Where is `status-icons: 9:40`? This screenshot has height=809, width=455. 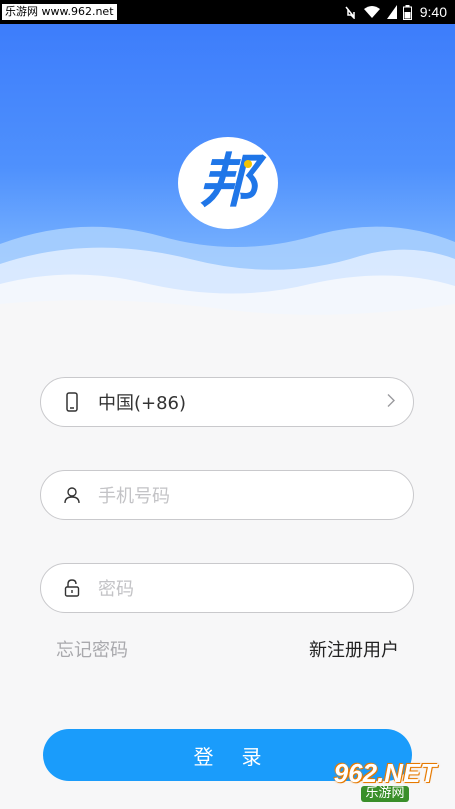
status-icons: 9:40 is located at coordinates (395, 12).